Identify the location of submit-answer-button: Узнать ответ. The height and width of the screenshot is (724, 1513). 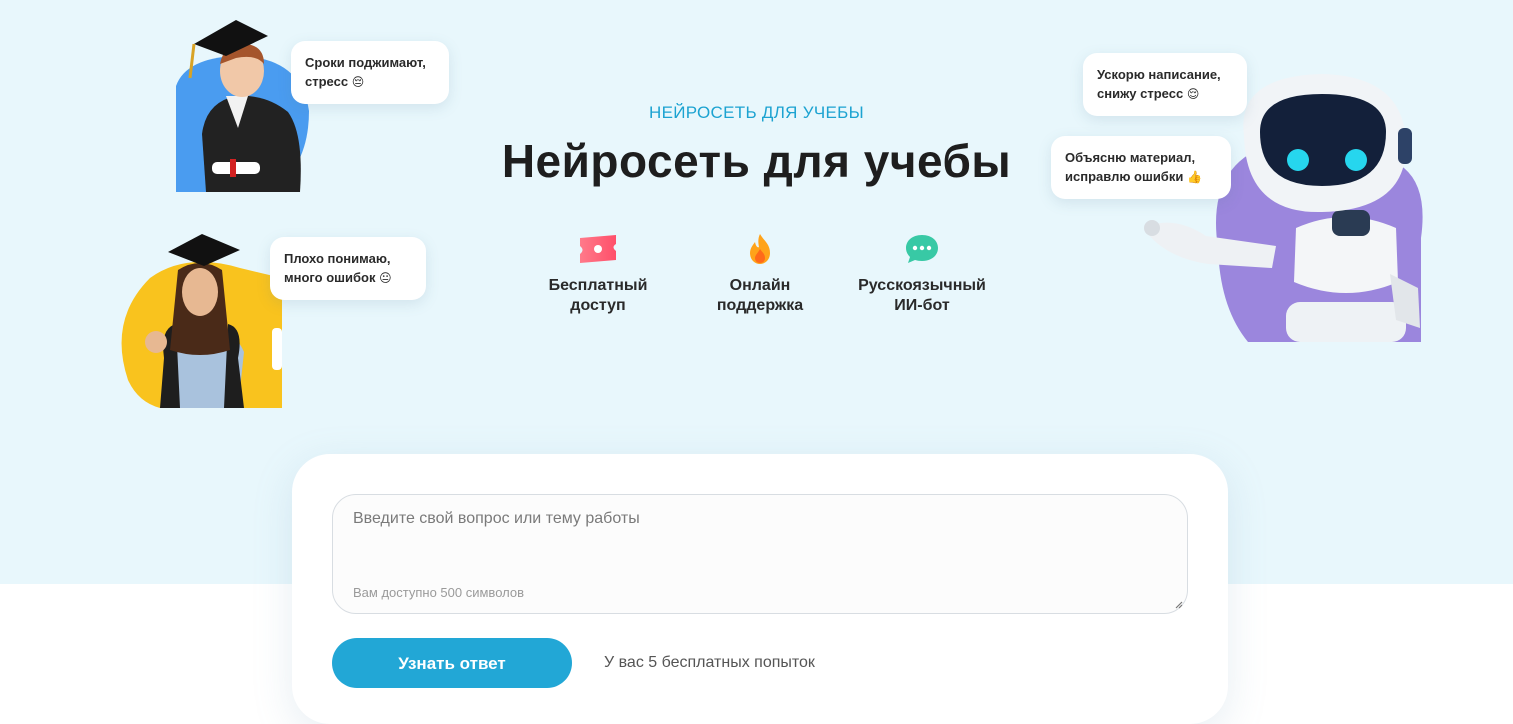
(452, 663).